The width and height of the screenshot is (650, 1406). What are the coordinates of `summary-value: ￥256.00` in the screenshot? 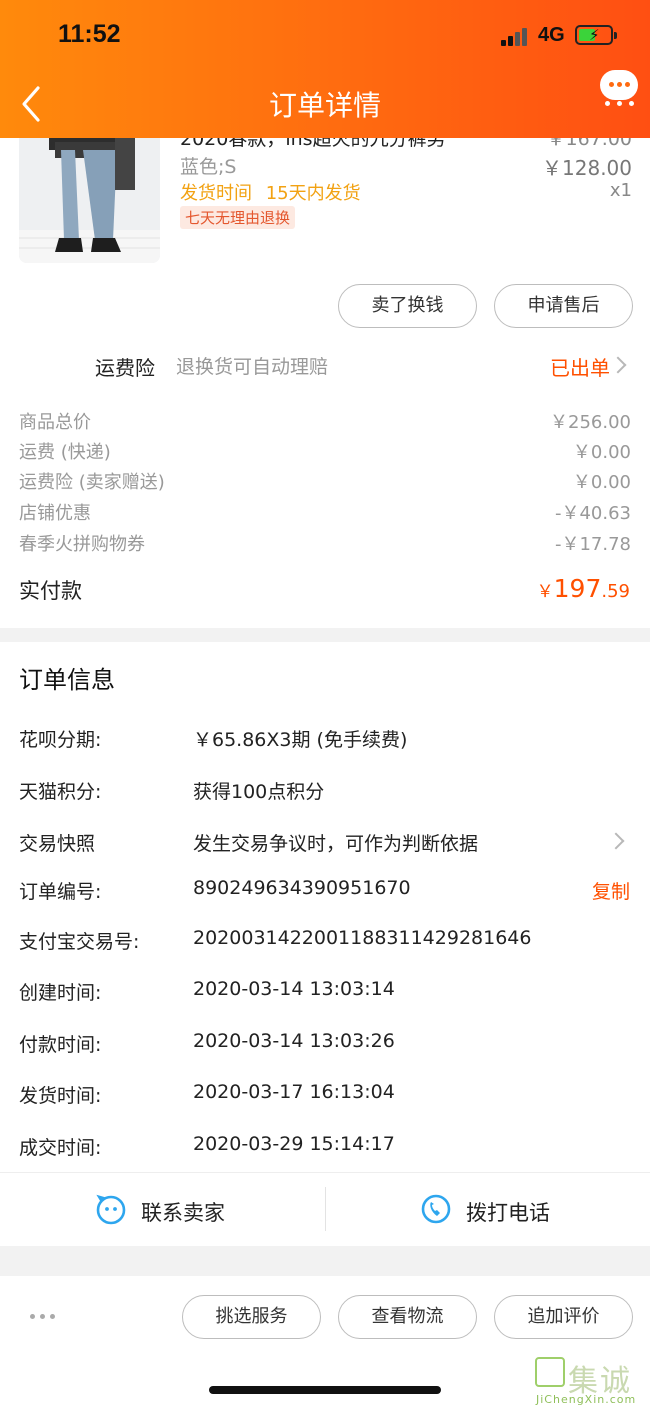 It's located at (590, 422).